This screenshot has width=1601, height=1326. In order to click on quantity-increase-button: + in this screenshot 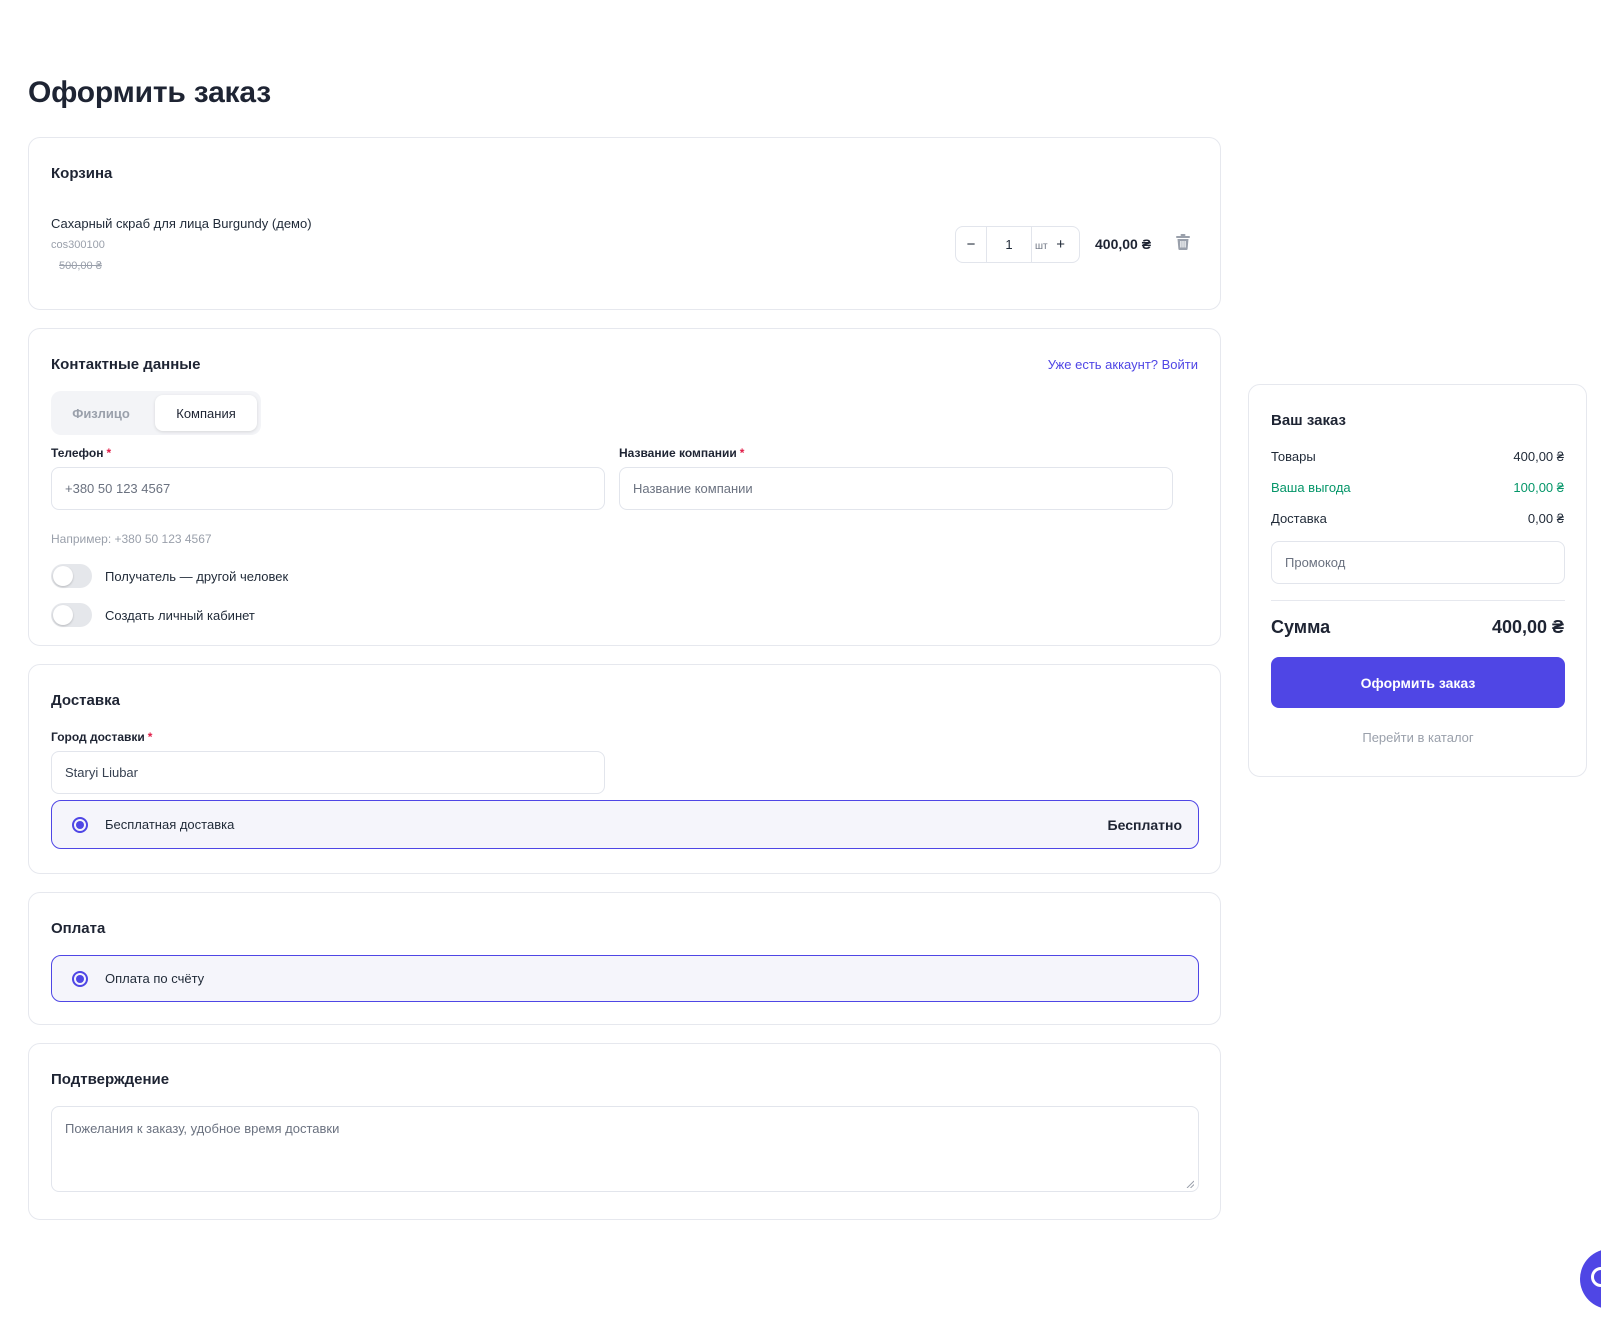, I will do `click(1061, 244)`.